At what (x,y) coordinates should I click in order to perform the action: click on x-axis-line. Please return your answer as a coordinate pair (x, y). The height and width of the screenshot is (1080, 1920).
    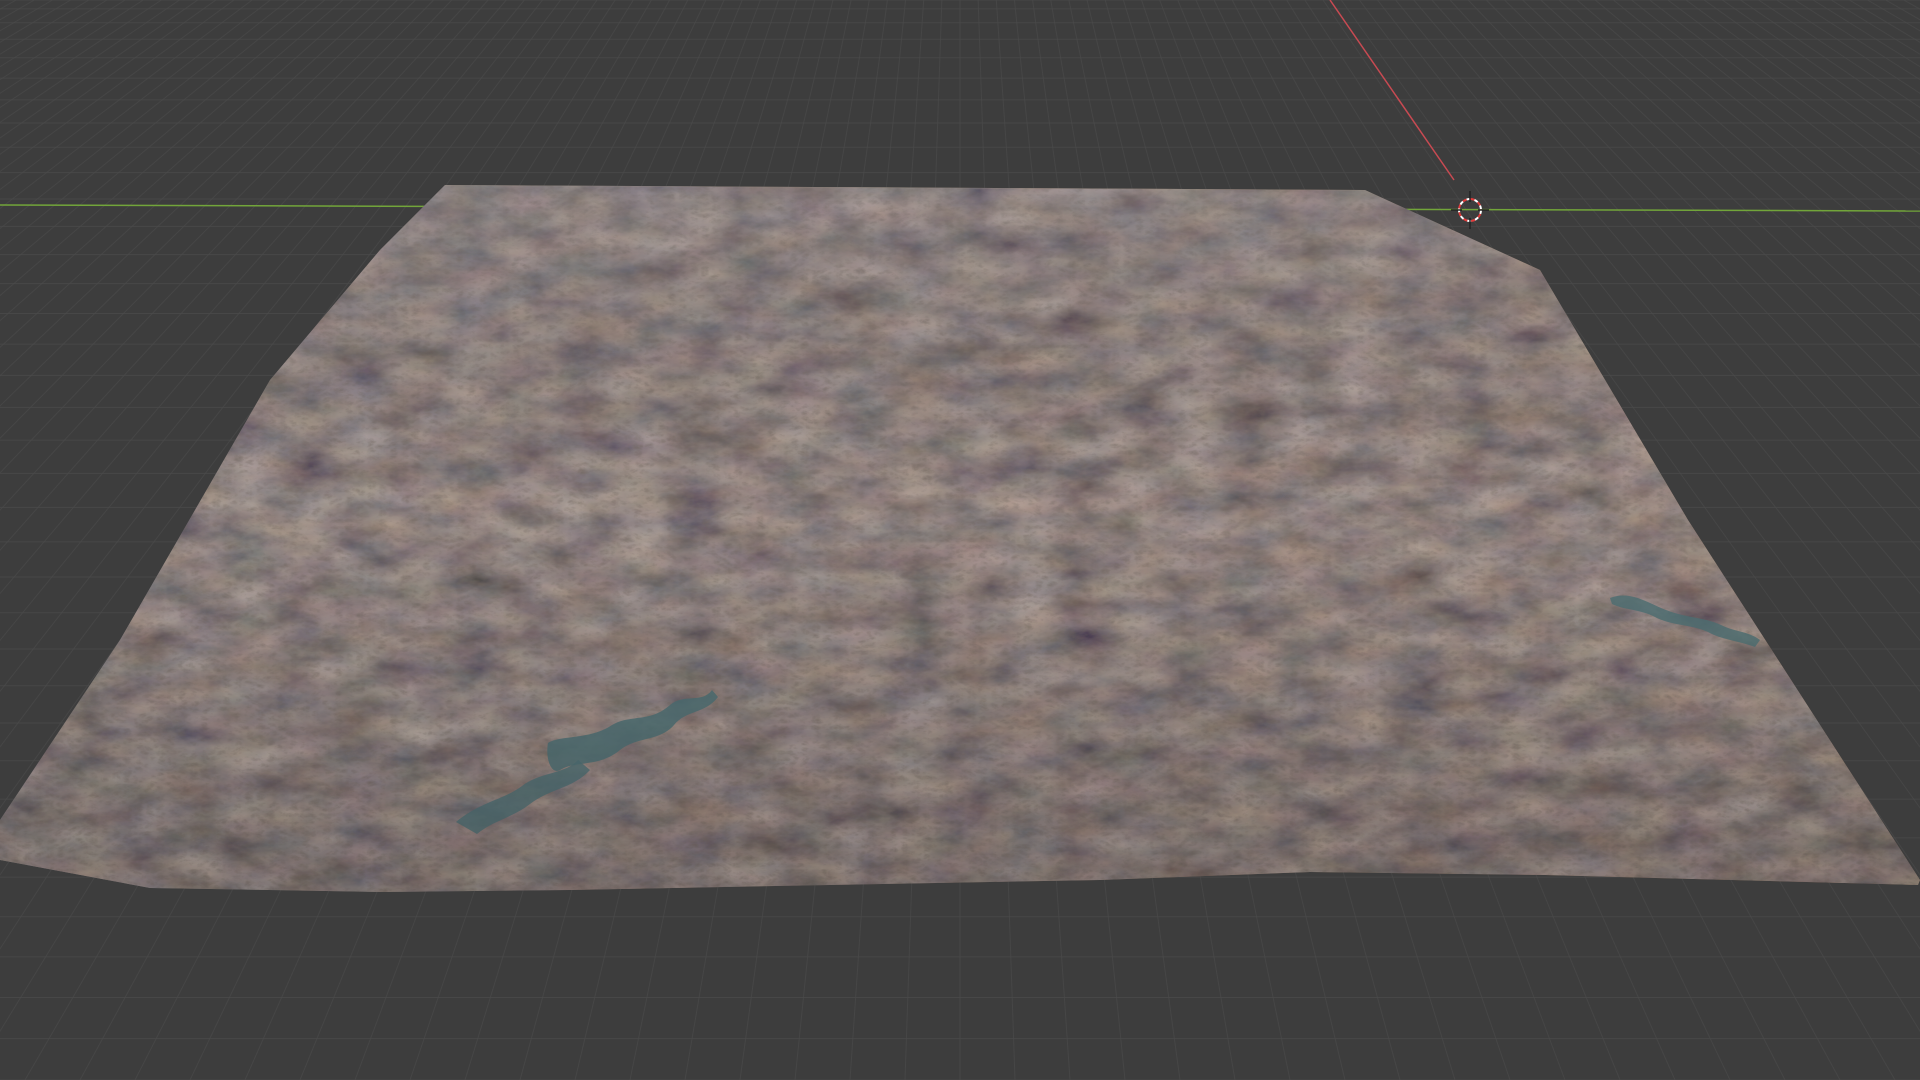
    Looking at the image, I should click on (1392, 90).